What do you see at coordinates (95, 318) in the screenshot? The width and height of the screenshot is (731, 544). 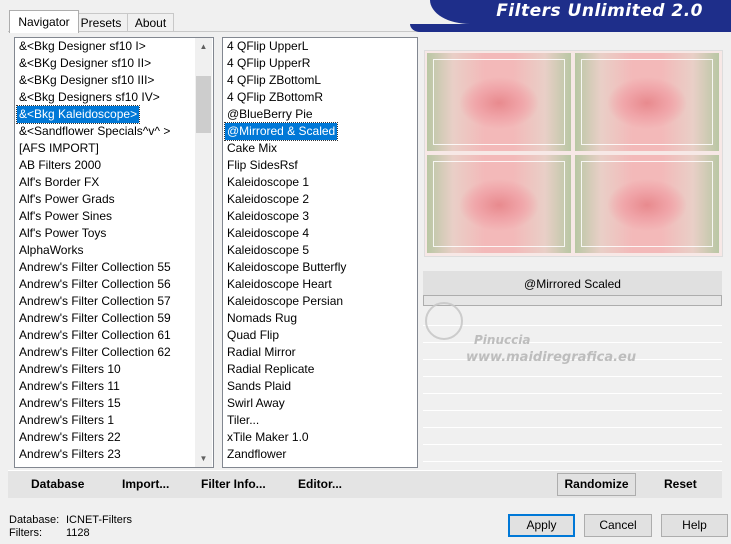 I see `category-item: Andrew's Filter Collection 59` at bounding box center [95, 318].